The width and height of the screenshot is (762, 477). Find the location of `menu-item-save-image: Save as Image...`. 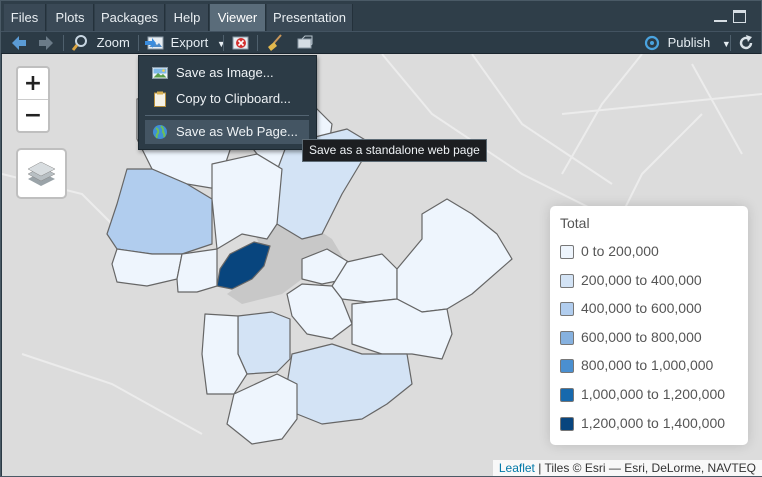

menu-item-save-image: Save as Image... is located at coordinates (227, 73).